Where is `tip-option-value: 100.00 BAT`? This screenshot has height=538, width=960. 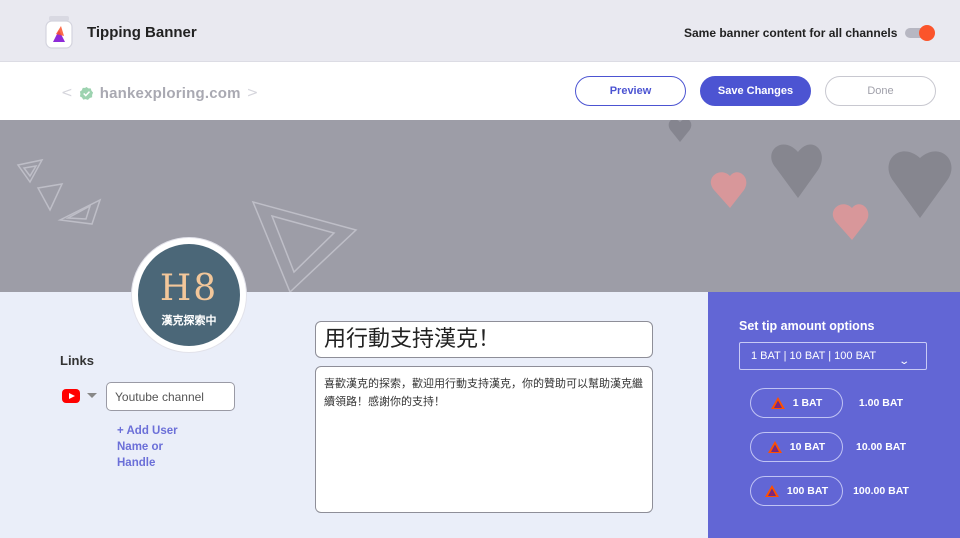
tip-option-value: 100.00 BAT is located at coordinates (881, 491).